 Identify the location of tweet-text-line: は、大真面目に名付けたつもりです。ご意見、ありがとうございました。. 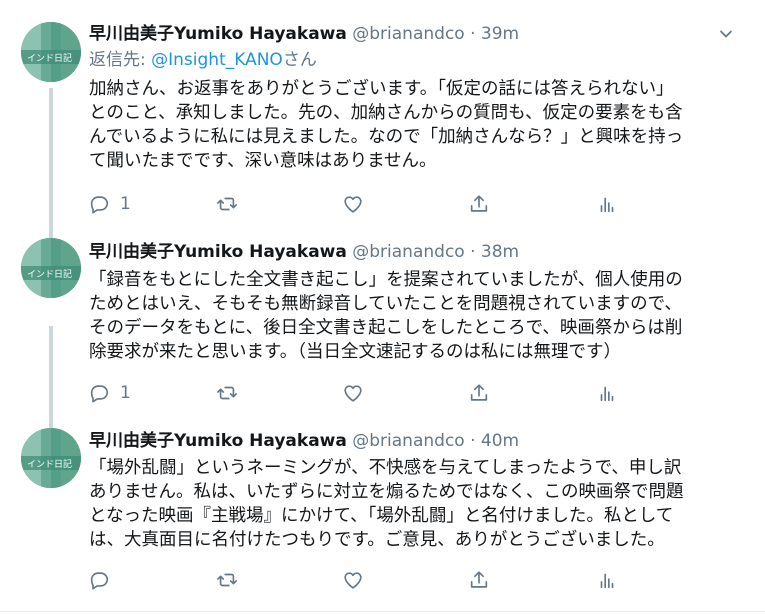
(377, 540).